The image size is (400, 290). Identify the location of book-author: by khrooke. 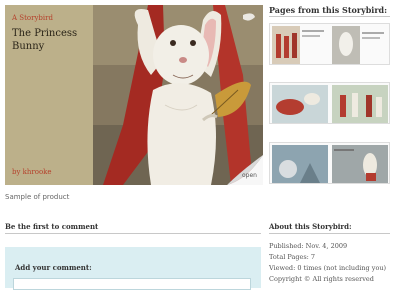
(32, 172).